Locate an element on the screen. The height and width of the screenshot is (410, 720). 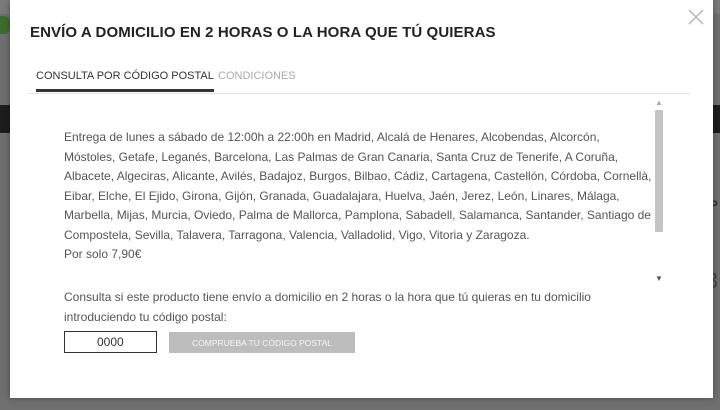
postal-code-input is located at coordinates (110, 342).